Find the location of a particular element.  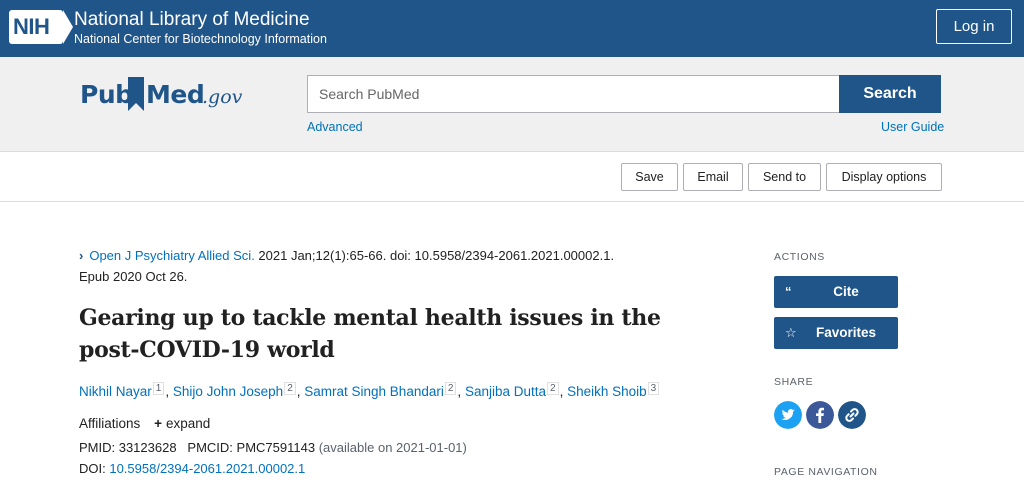

affiliation-number: 3 is located at coordinates (653, 388).